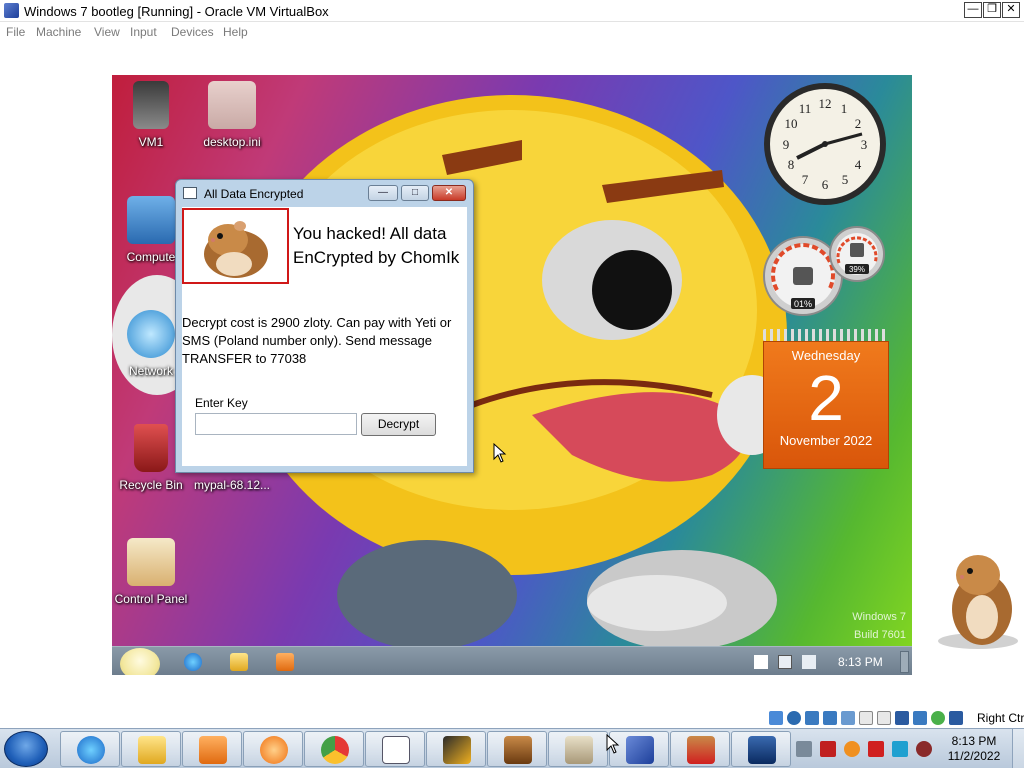  I want to click on clock-num-5: 5, so click(845, 179).